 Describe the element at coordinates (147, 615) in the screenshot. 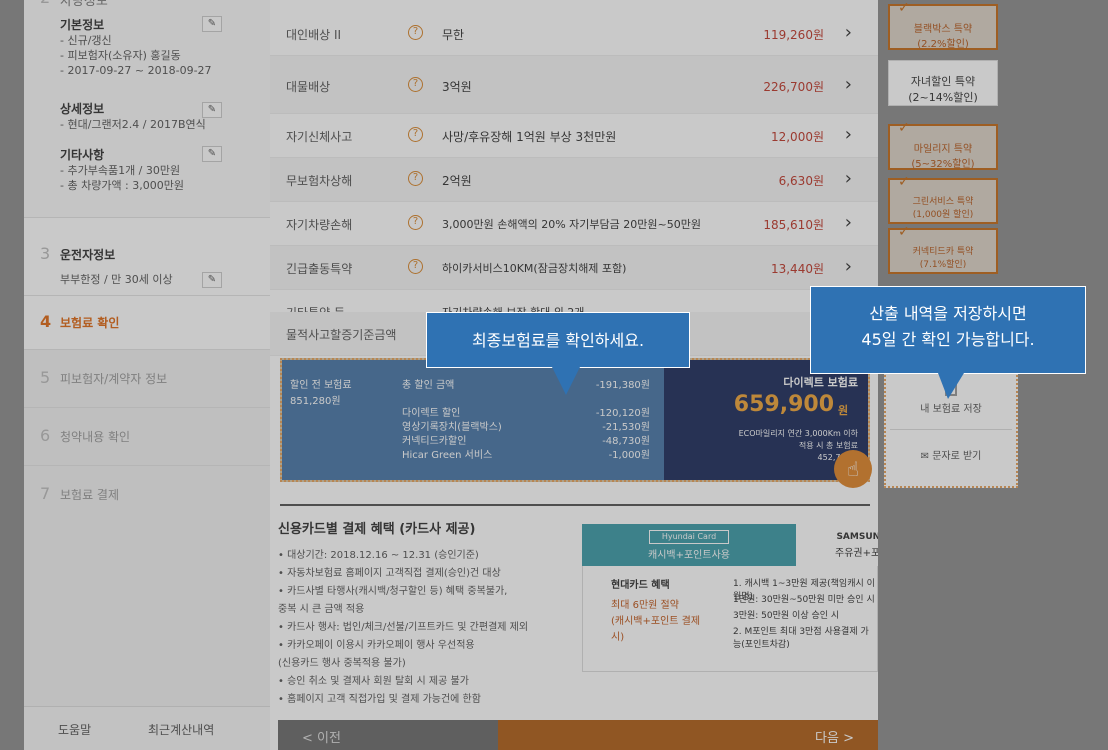

I see `sidebar-filler` at that location.